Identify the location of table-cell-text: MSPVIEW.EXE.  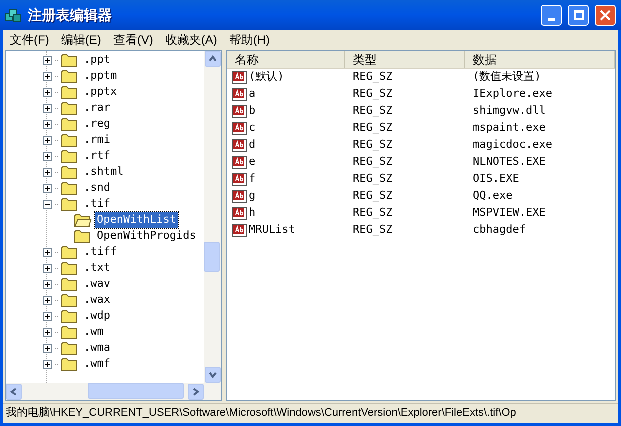
(509, 213).